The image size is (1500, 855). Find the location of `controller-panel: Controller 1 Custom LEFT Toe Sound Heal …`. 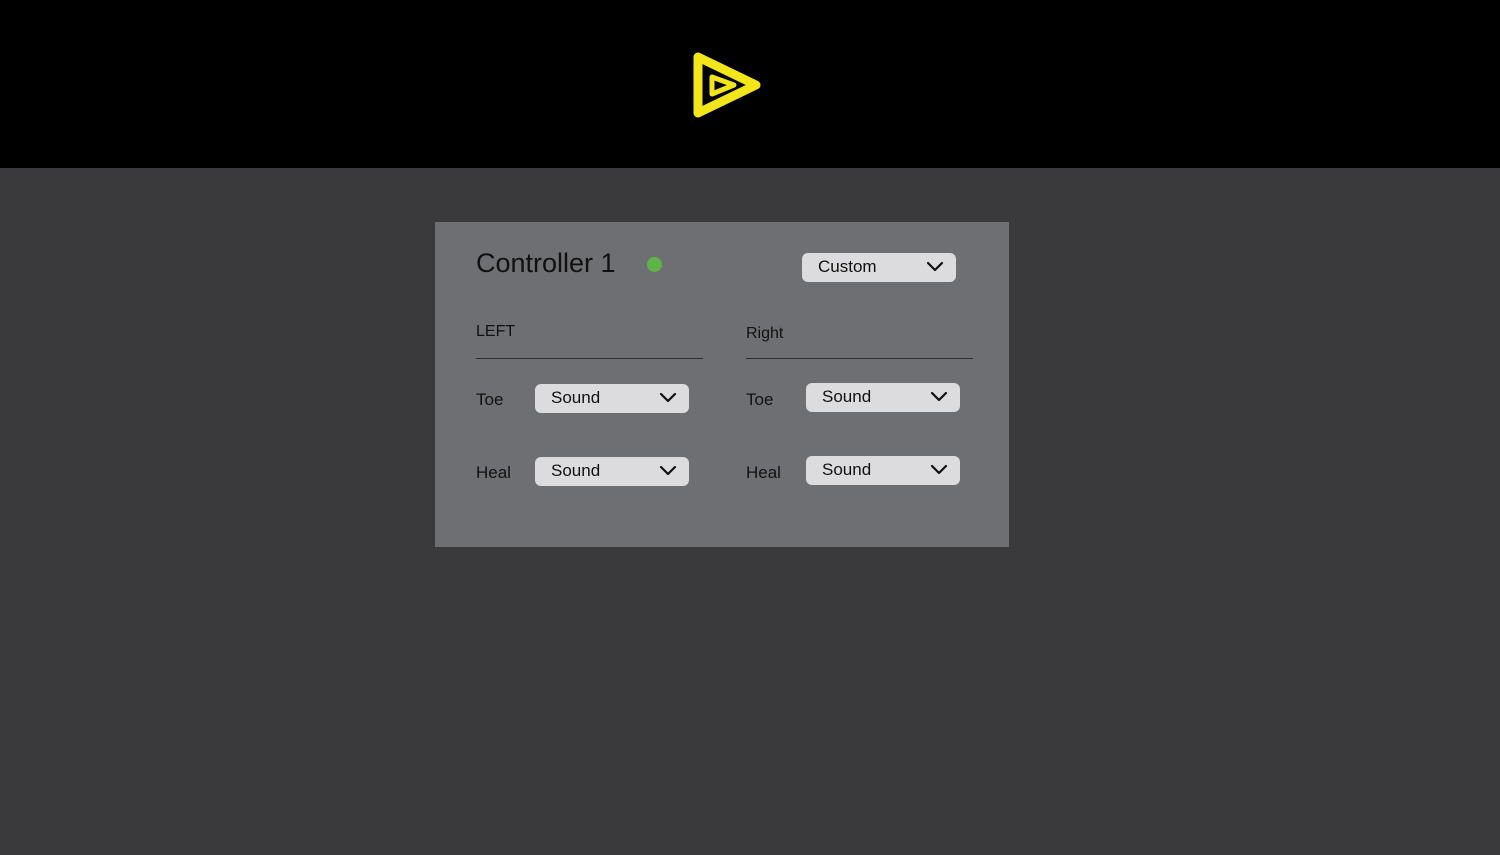

controller-panel: Controller 1 Custom LEFT Toe Sound Heal … is located at coordinates (722, 384).